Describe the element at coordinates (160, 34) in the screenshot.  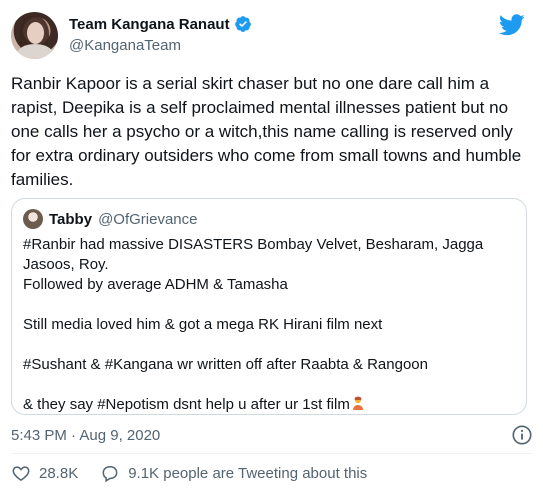
I see `author-info: Team Kangana Ranaut @KanganaTeam` at that location.